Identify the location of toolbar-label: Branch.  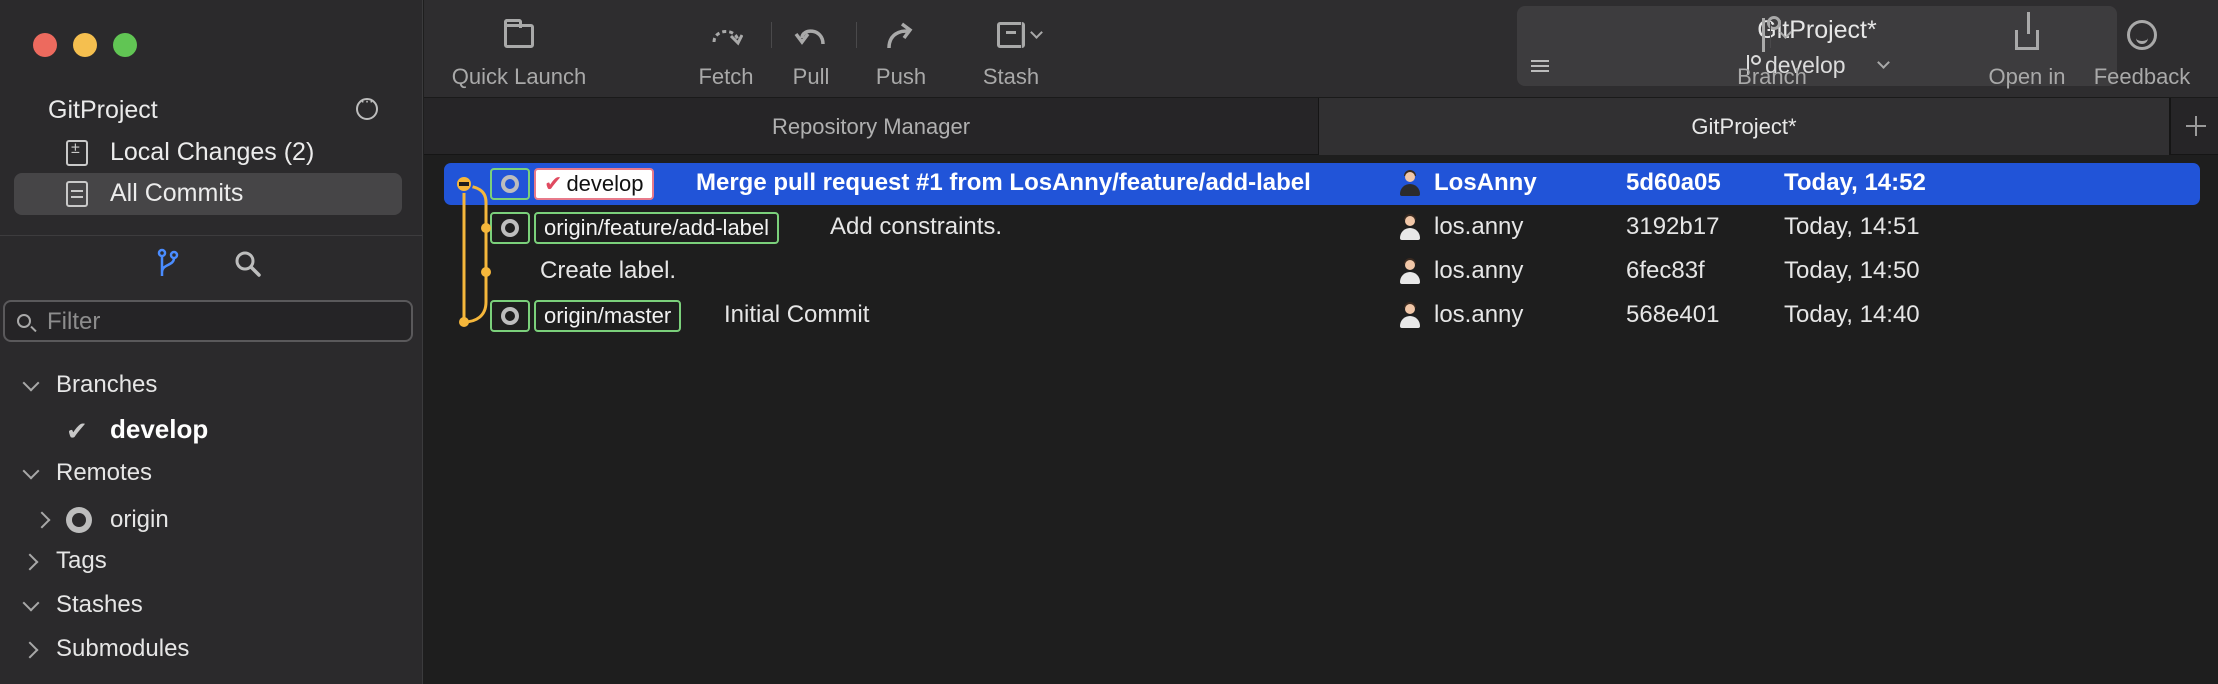
(1772, 76).